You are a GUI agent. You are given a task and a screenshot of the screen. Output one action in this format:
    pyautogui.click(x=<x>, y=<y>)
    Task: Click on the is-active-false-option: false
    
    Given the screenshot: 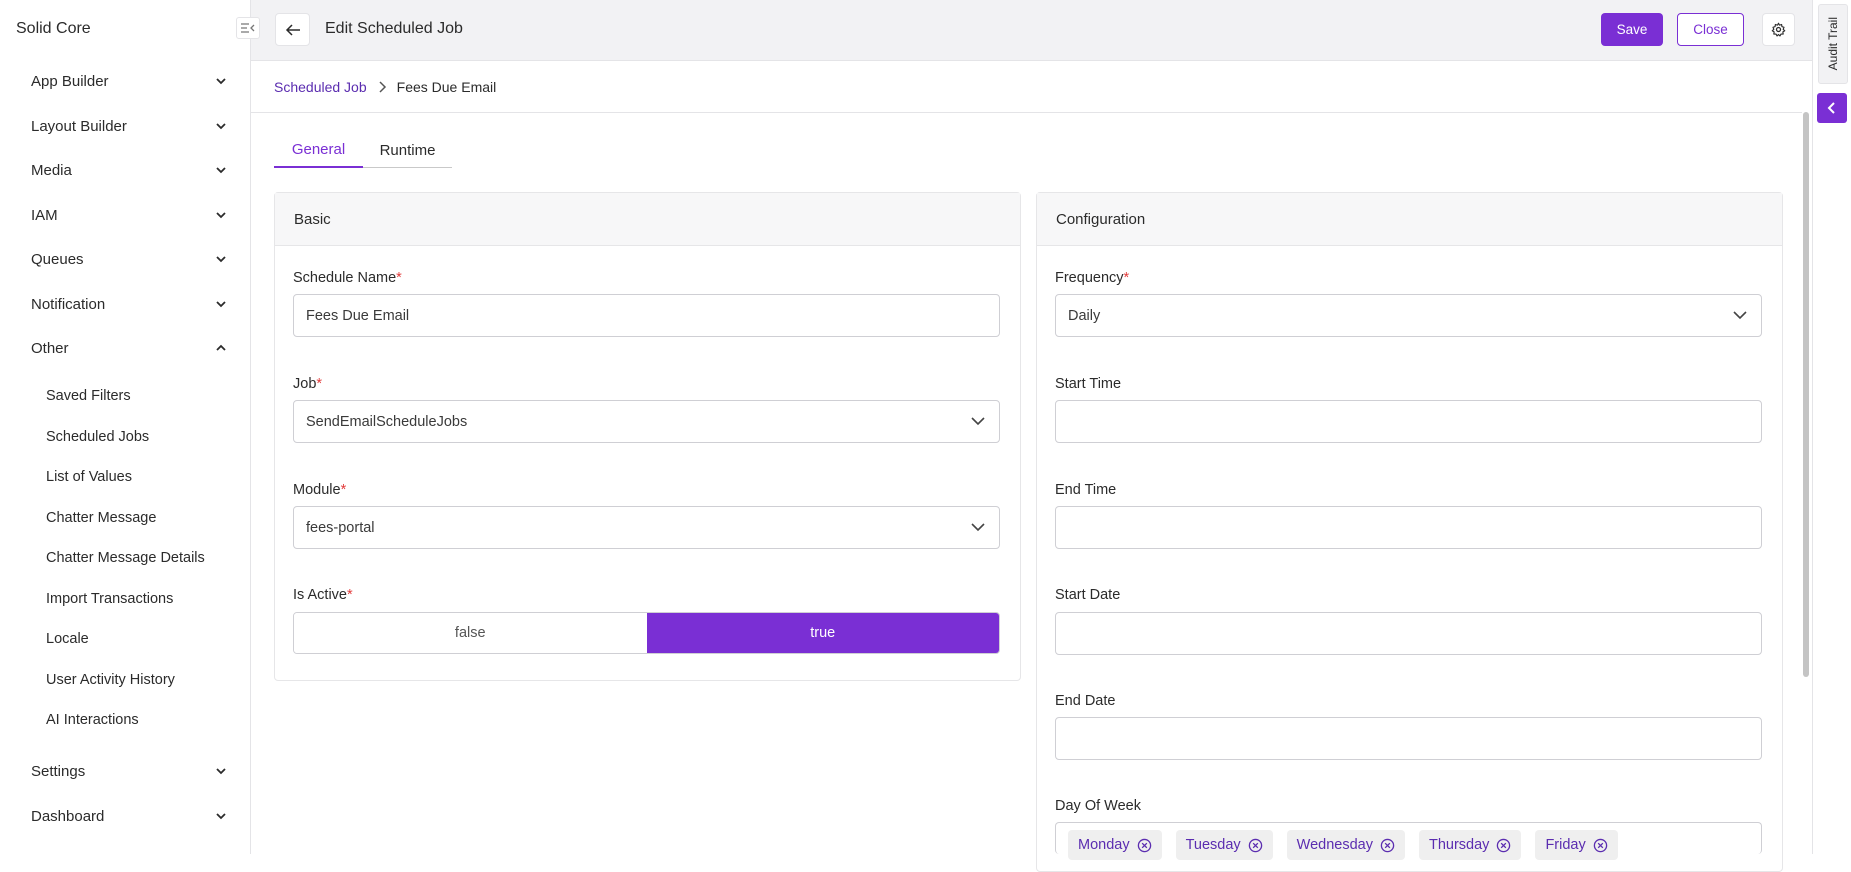 What is the action you would take?
    pyautogui.click(x=470, y=633)
    